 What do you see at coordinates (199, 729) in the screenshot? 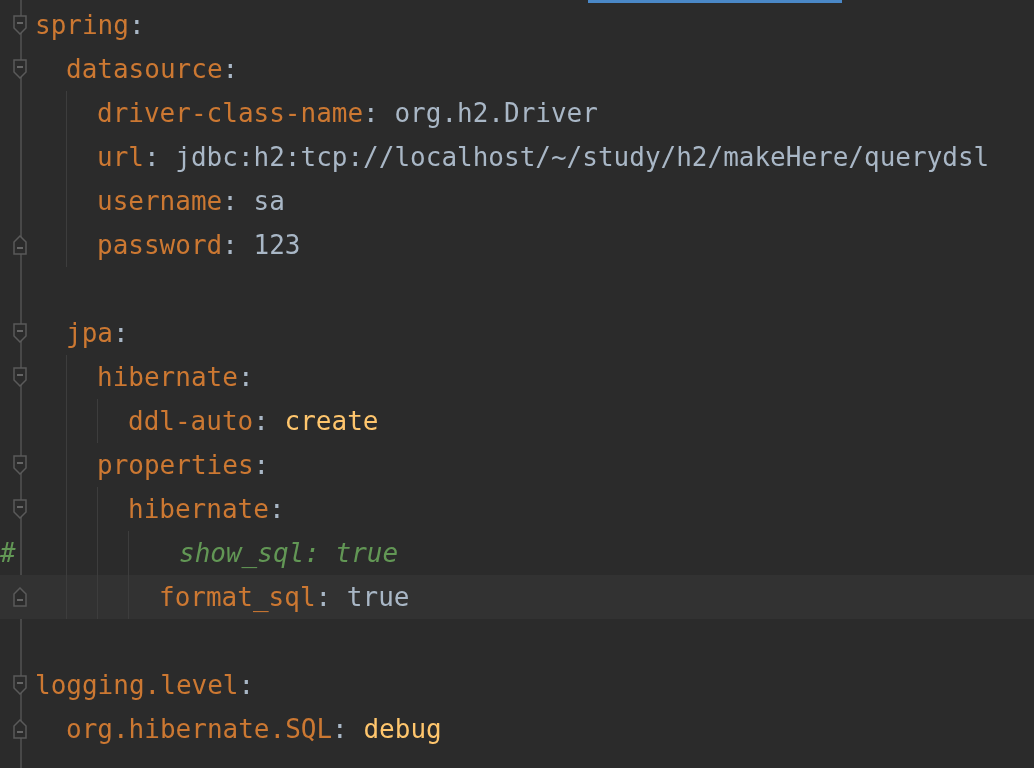
I see `yaml-key: org.hibernate.SQL` at bounding box center [199, 729].